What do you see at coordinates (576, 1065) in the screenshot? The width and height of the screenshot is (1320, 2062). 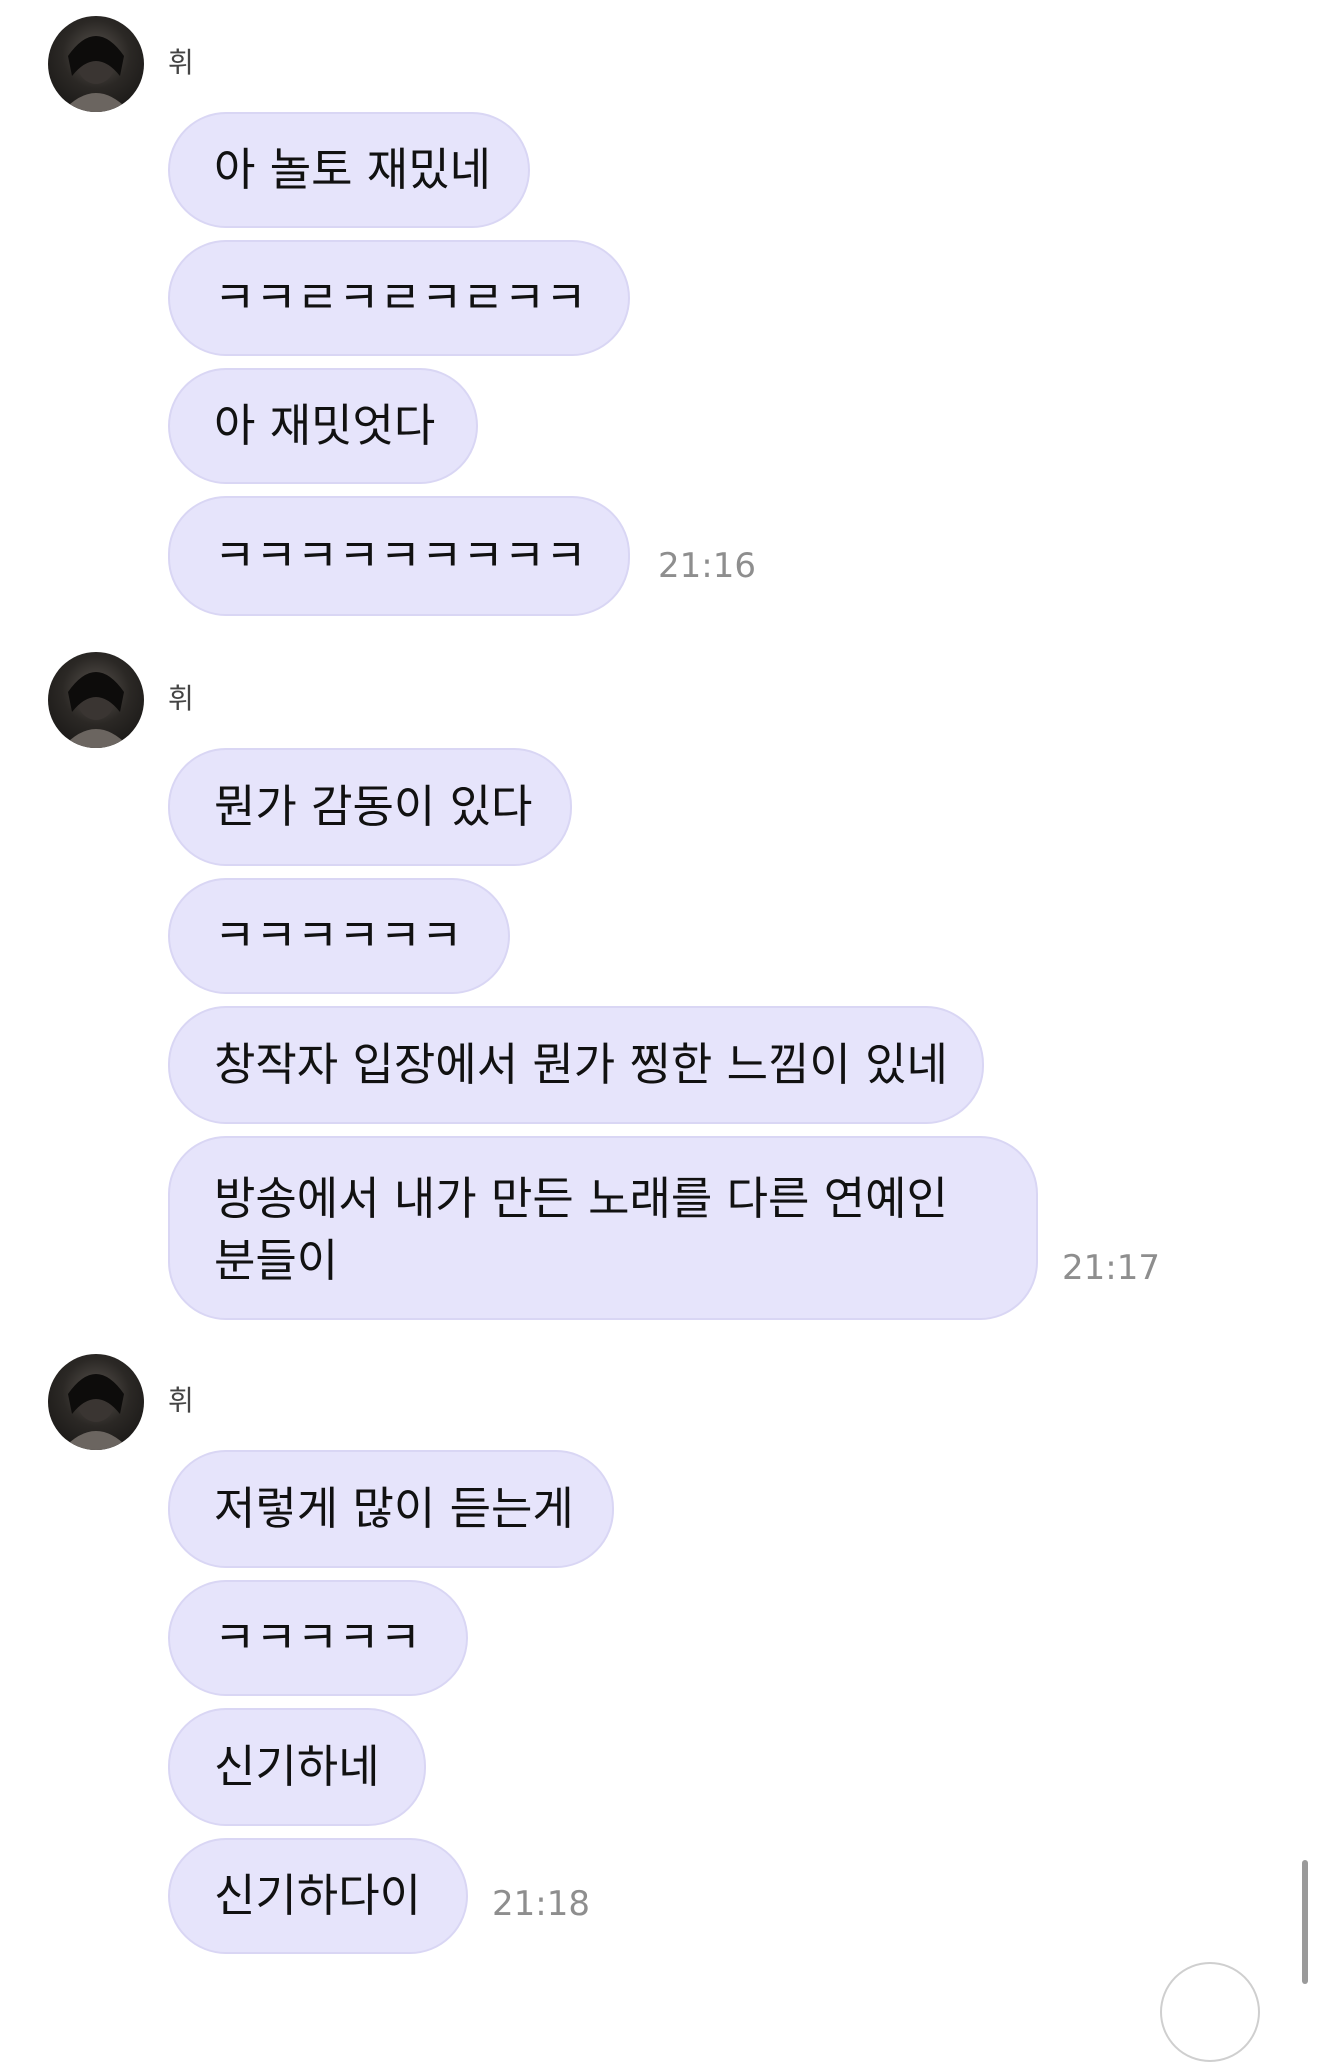 I see `message-bubble: 창작자 입장에서 뭔가 찡한 느낌이 있네` at bounding box center [576, 1065].